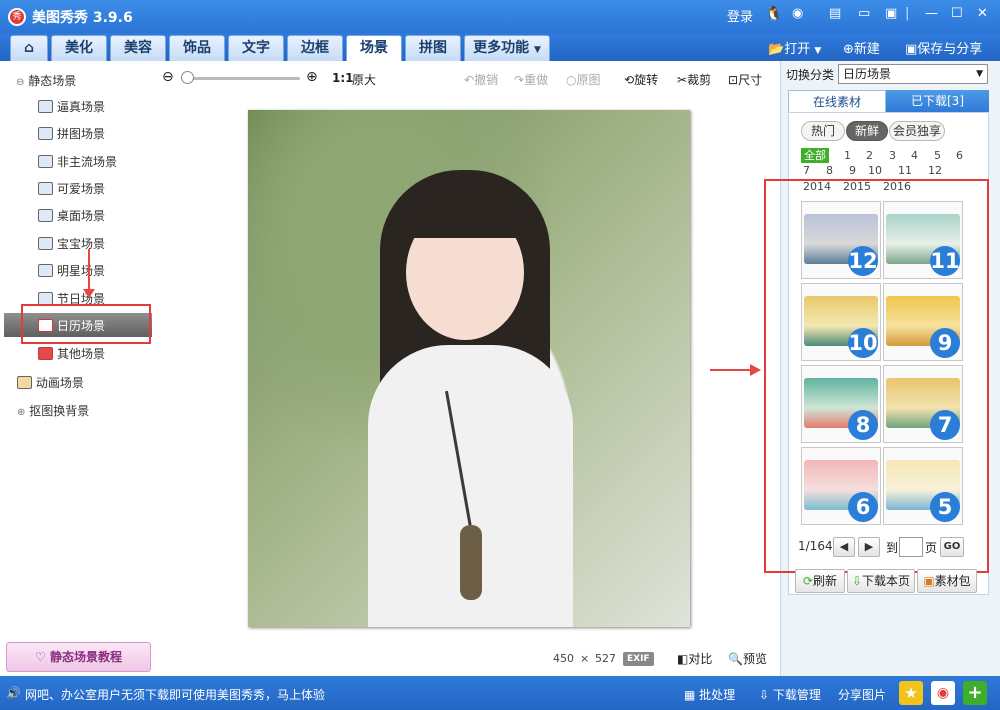  I want to click on open-button: 📂打开 ▼, so click(794, 47).